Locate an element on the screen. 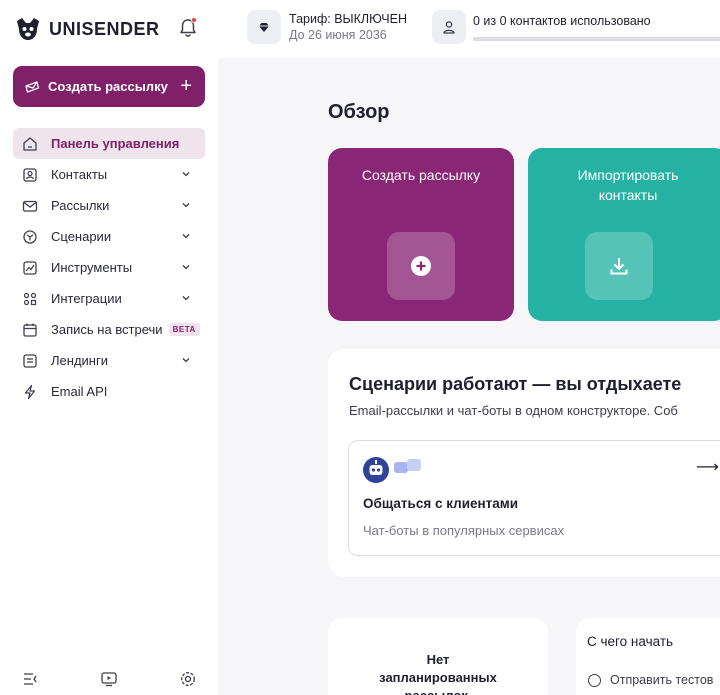  tariff-info: Тариф: ВЫКЛЮЧЕН До 26 июня 2036 is located at coordinates (327, 27).